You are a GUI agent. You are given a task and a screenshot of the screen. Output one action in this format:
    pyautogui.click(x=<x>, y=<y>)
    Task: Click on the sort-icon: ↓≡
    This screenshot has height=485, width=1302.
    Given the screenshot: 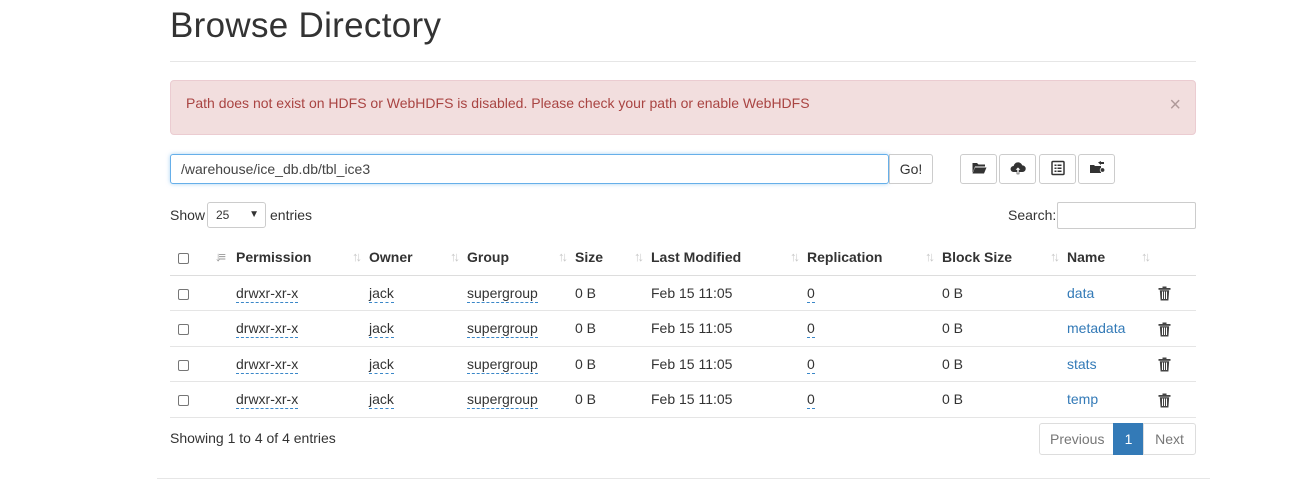 What is the action you would take?
    pyautogui.click(x=220, y=256)
    